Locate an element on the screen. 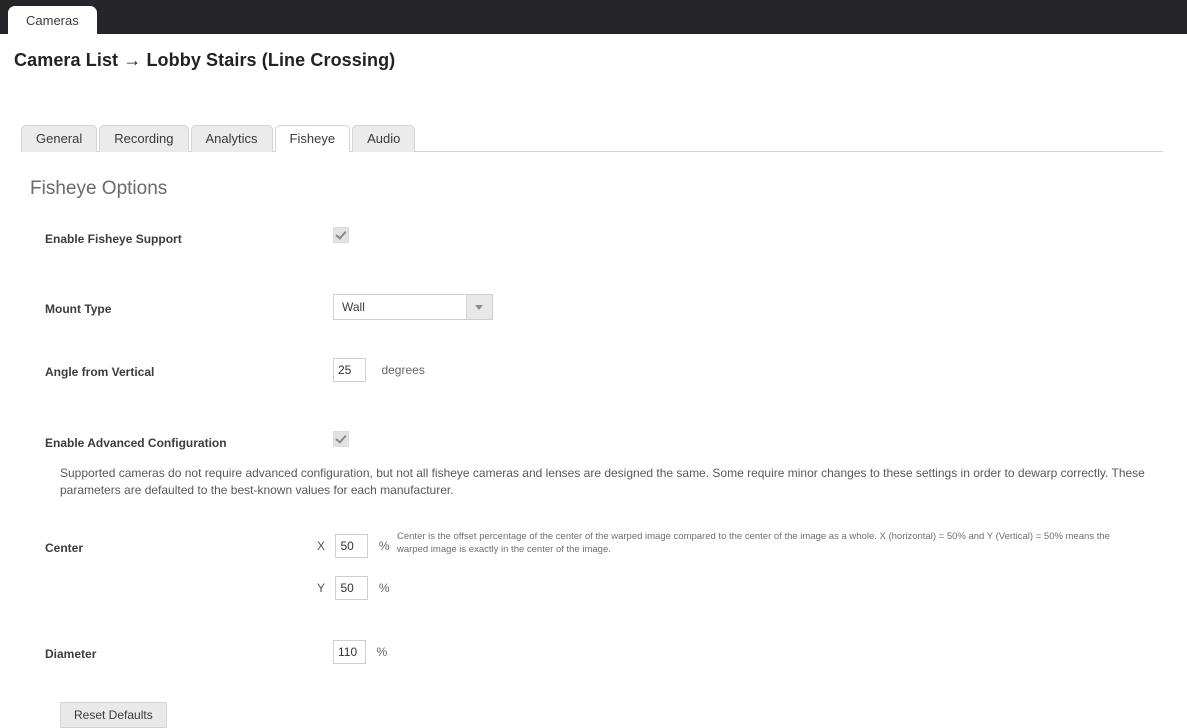 This screenshot has width=1187, height=728. settings-tabbar: General Recording Analytics Fisheye Audio is located at coordinates (593, 139).